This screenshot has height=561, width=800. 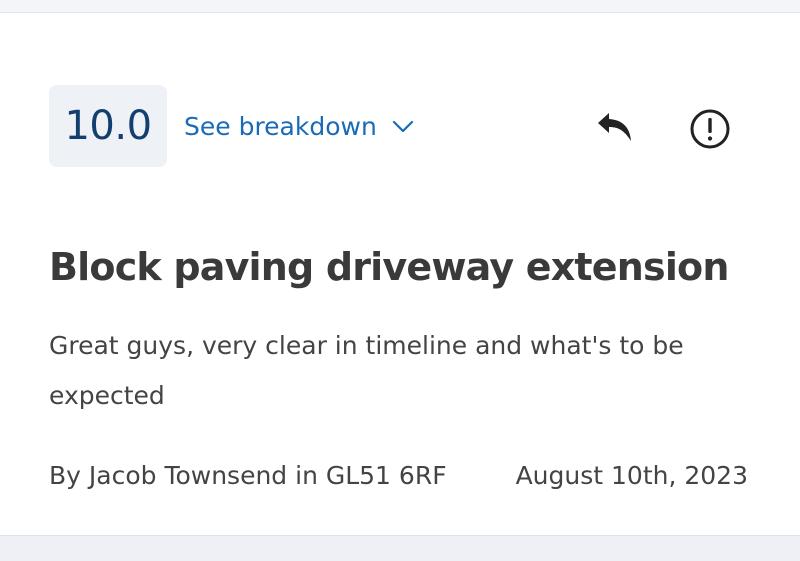 What do you see at coordinates (615, 127) in the screenshot?
I see `reply-icon` at bounding box center [615, 127].